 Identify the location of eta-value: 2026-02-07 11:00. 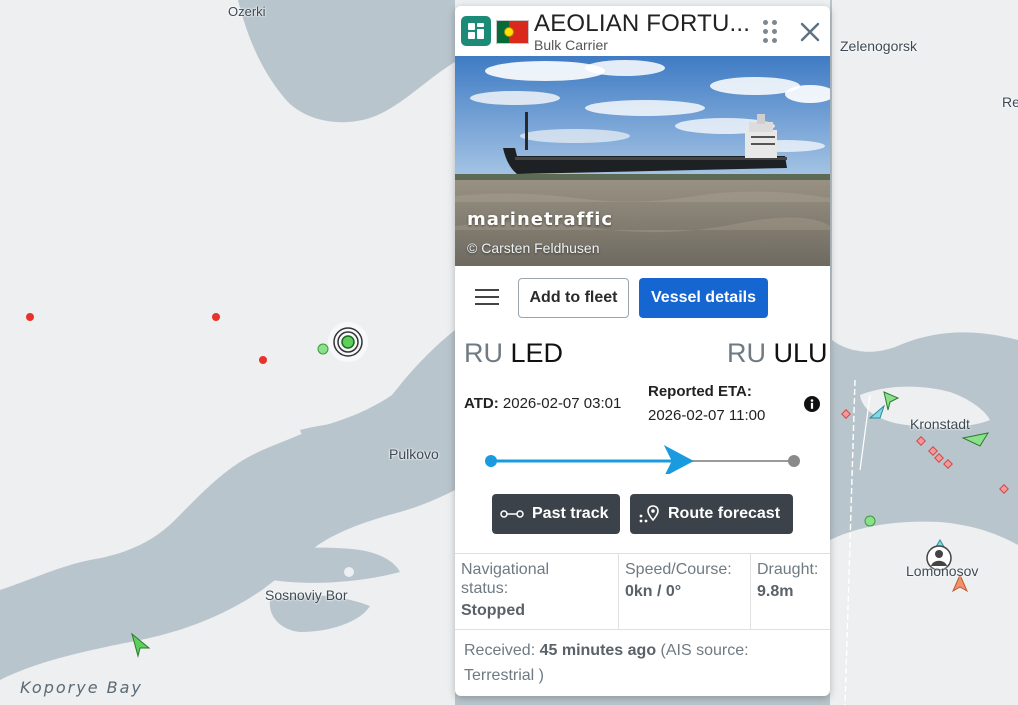
(707, 415).